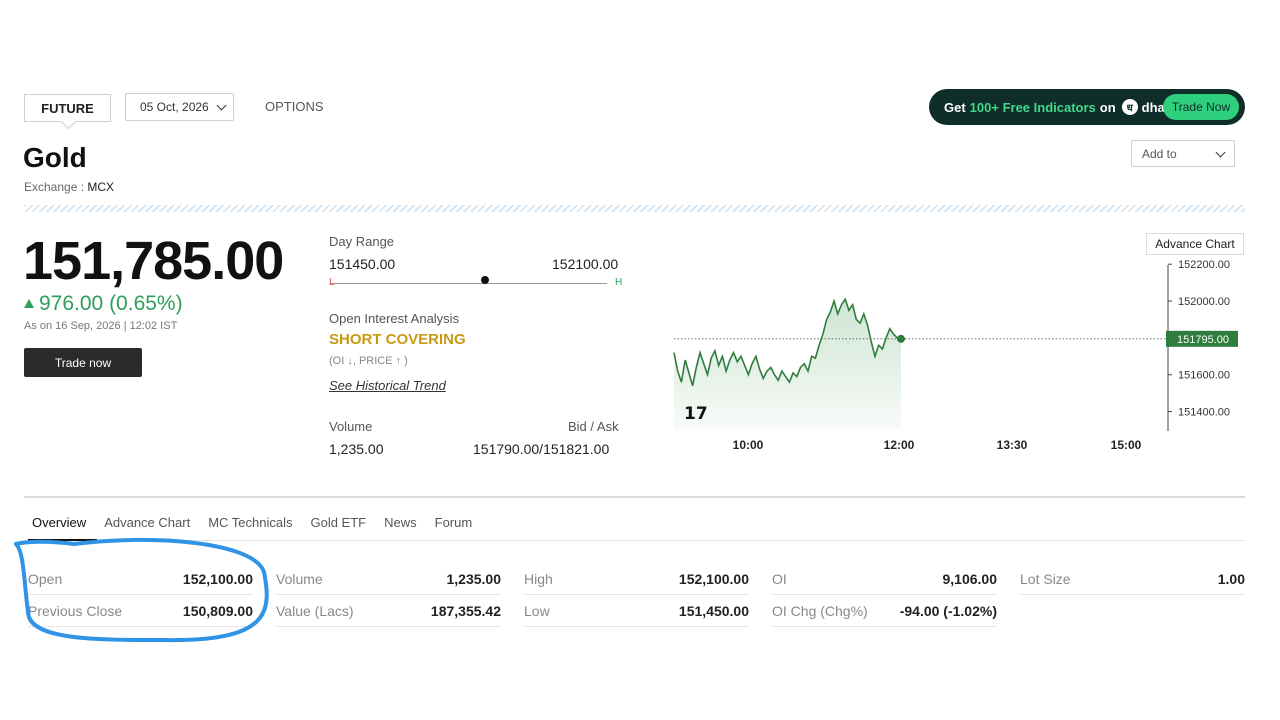  I want to click on x-tick-label: 10:00, so click(748, 445).